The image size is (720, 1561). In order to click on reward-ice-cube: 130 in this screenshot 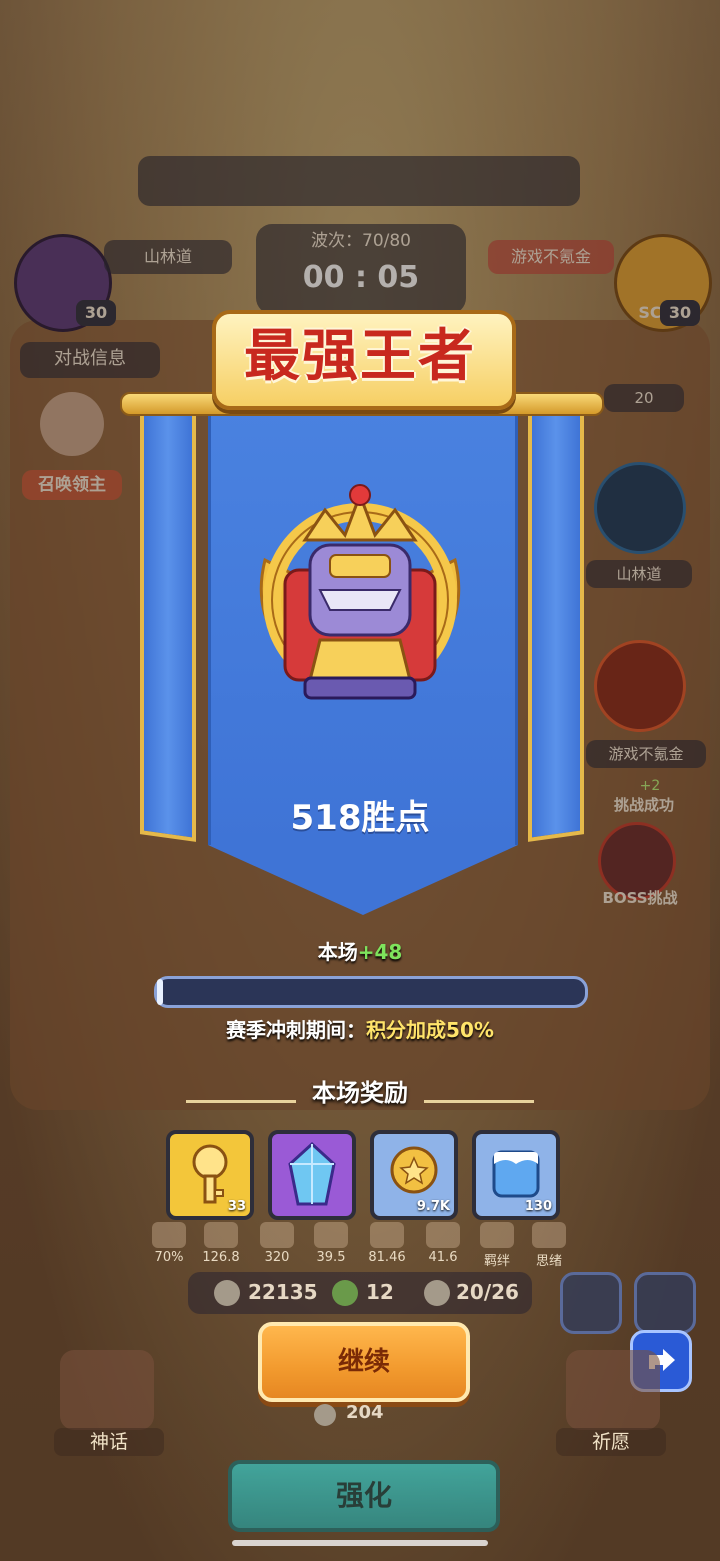, I will do `click(516, 1175)`.